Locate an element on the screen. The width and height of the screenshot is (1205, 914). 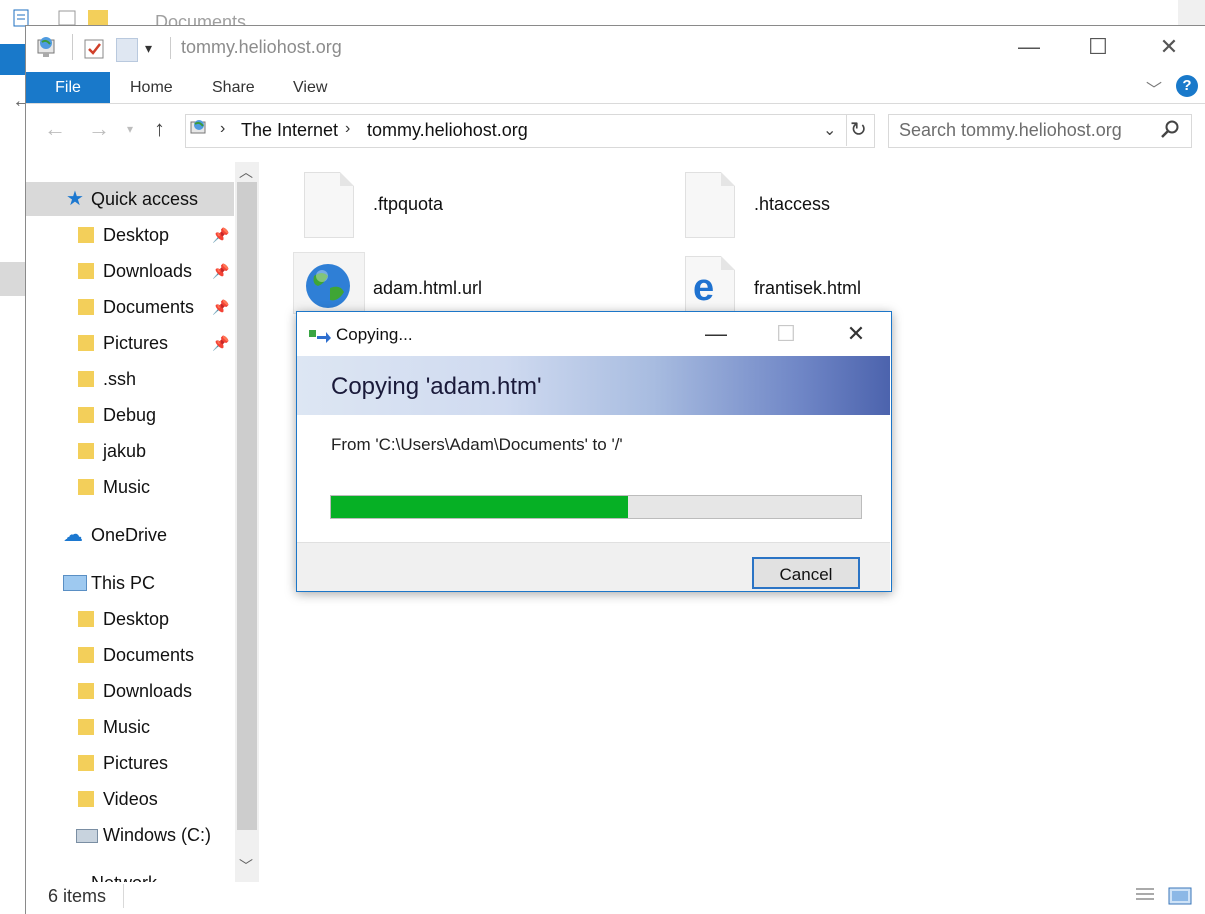
cancel-button: Cancel is located at coordinates (806, 573).